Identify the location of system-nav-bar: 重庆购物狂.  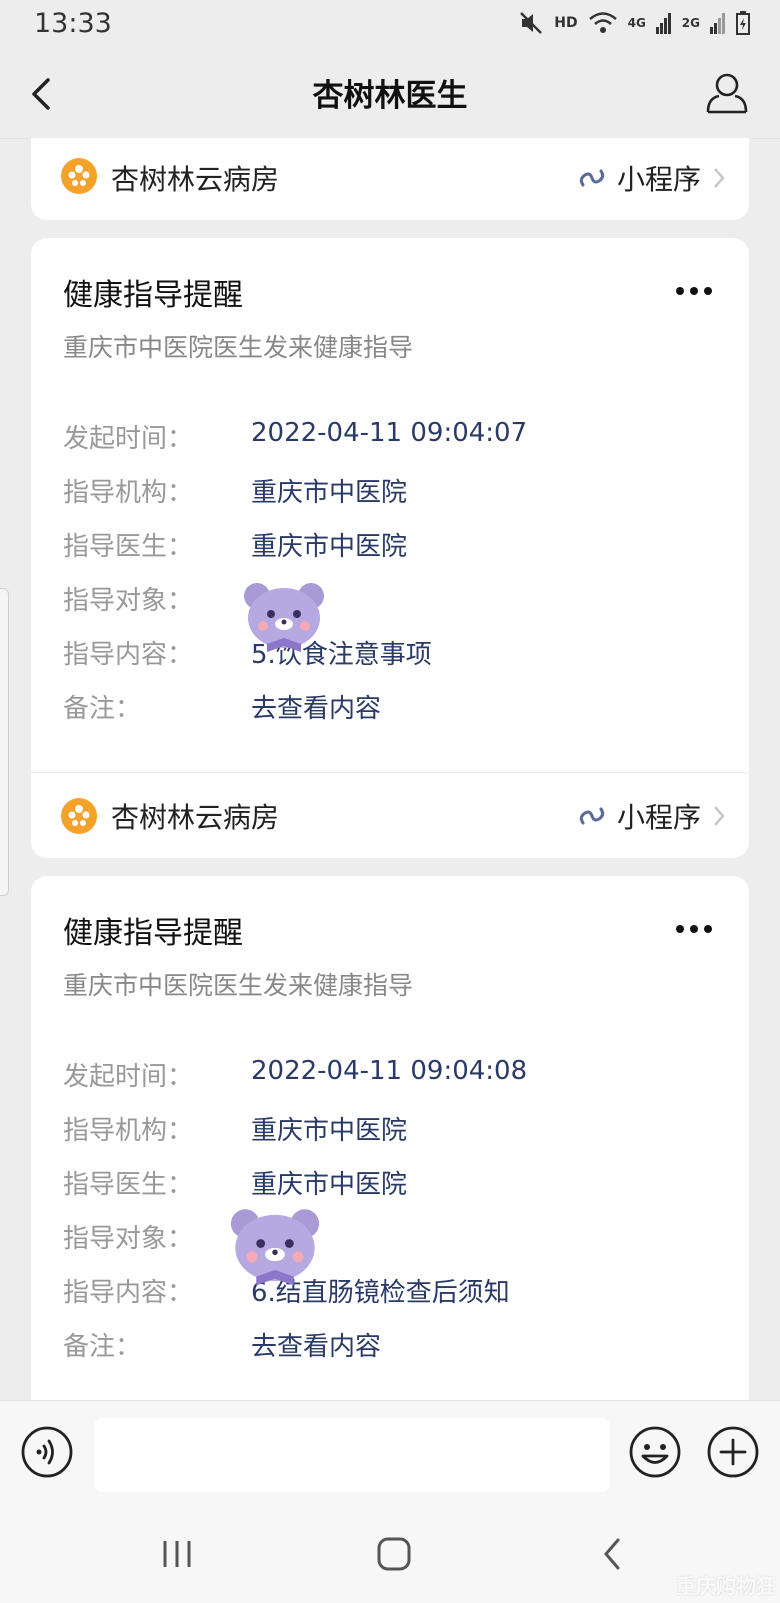
(390, 1554).